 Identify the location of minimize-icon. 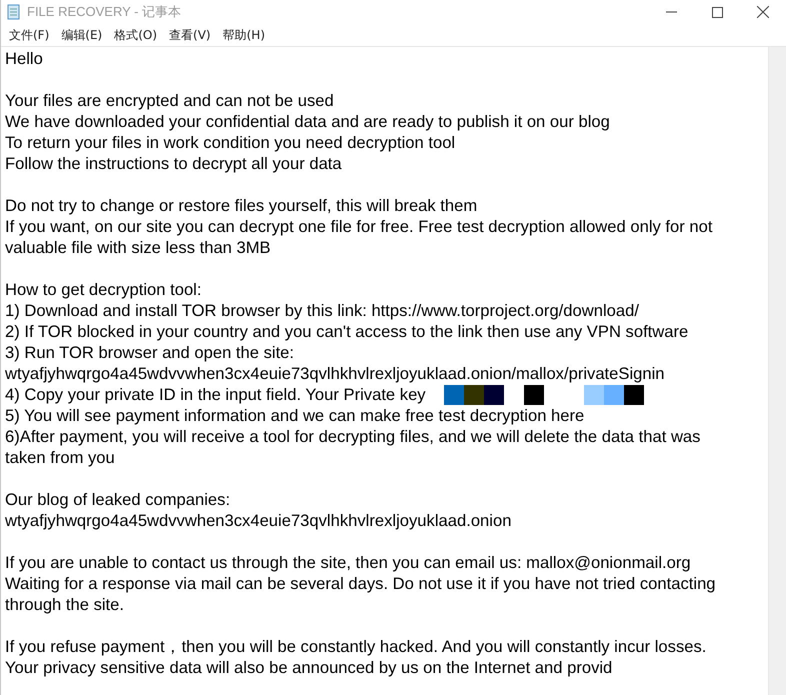
(671, 12).